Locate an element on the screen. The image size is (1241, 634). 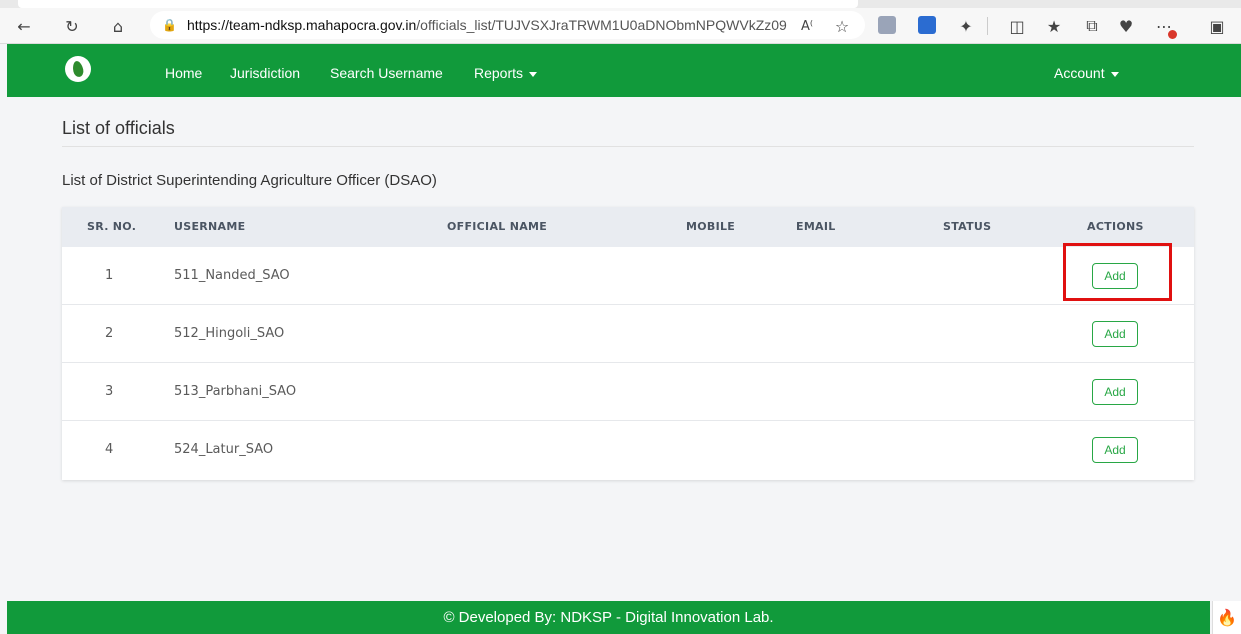
cell-username: 524_Latur_SAO is located at coordinates (224, 449).